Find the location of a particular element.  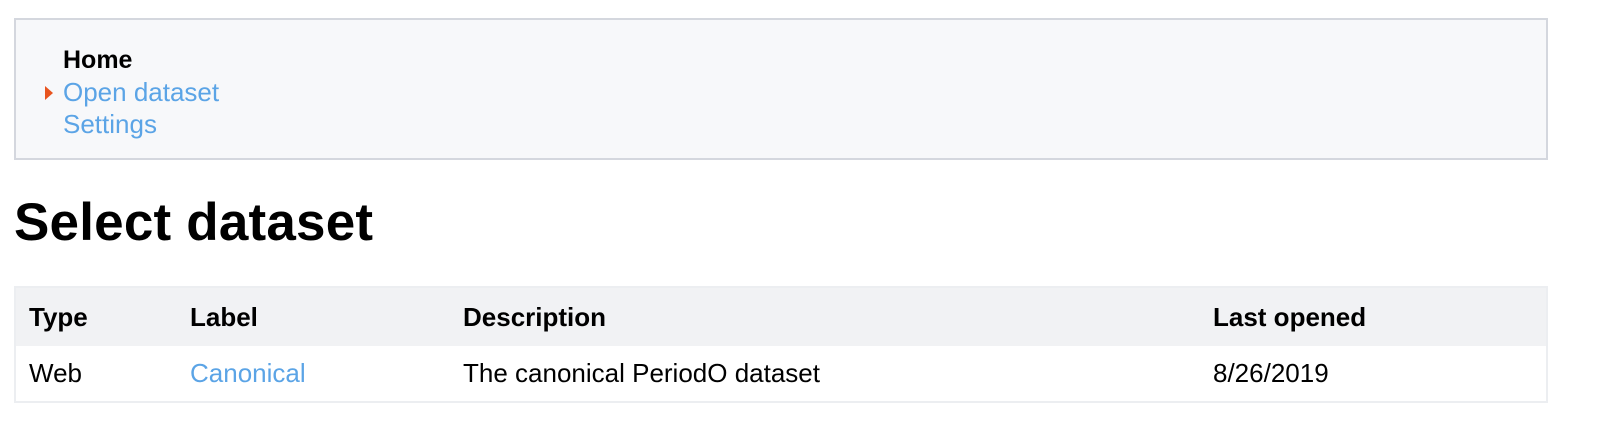

nav-item-settings-label: Settings is located at coordinates (110, 124).